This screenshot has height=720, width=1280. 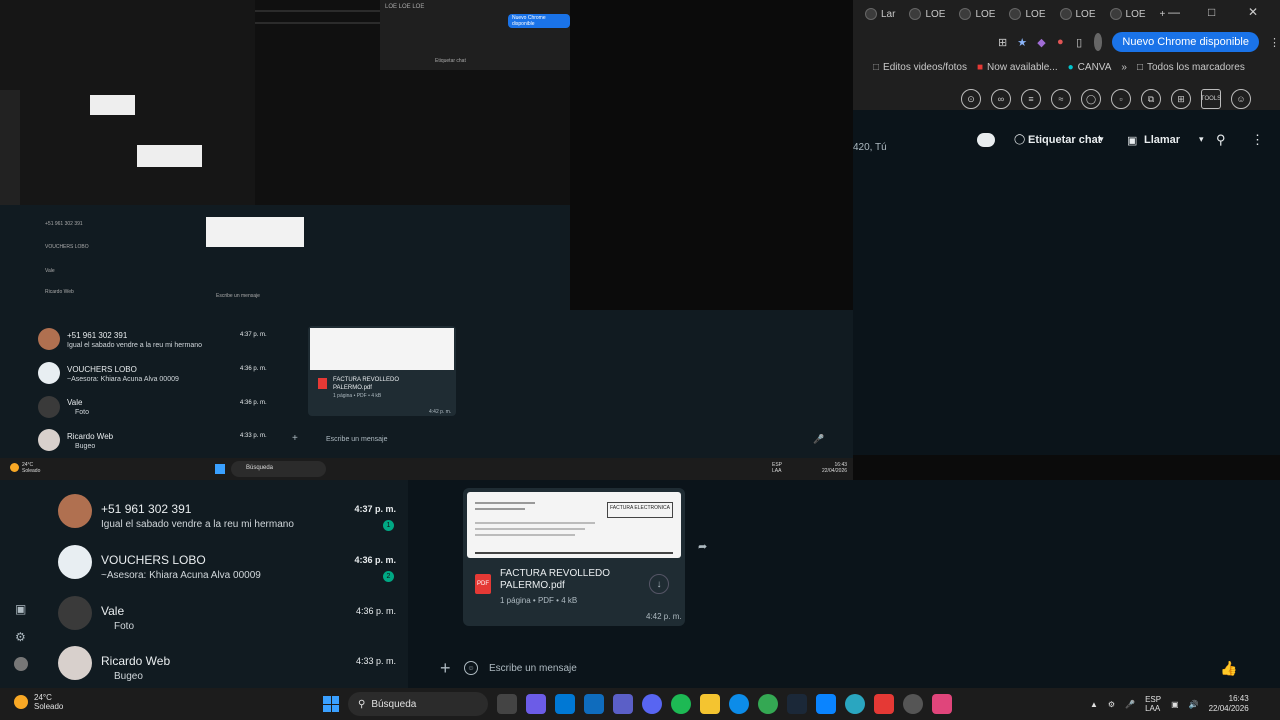 What do you see at coordinates (1274, 42) in the screenshot?
I see `menu-icon: ⋮` at bounding box center [1274, 42].